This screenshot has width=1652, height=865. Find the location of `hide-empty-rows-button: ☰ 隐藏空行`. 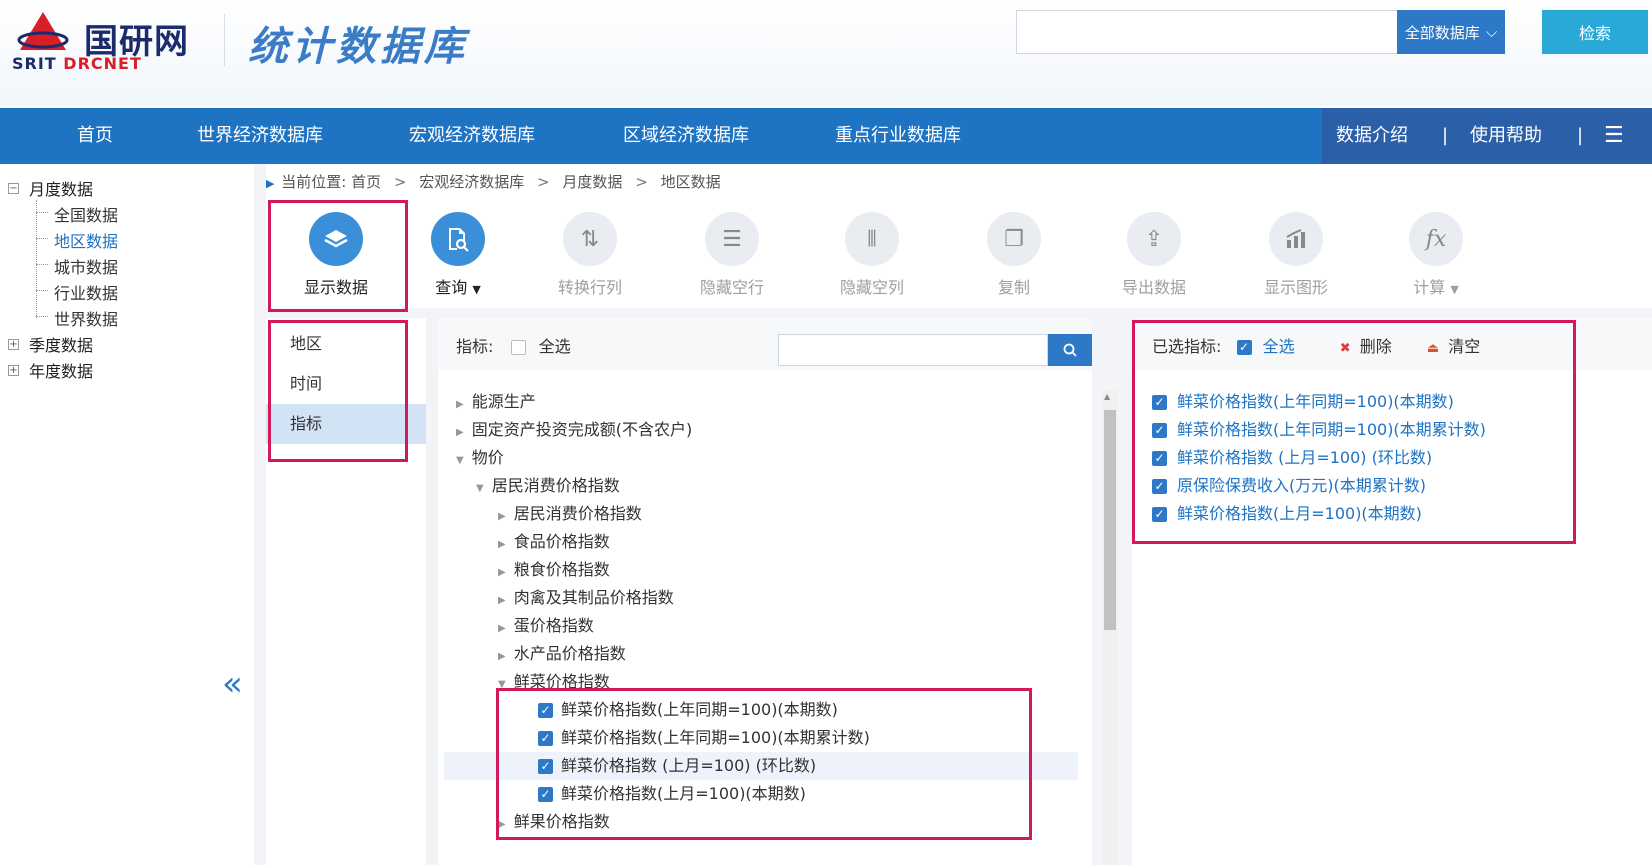

hide-empty-rows-button: ☰ 隐藏空行 is located at coordinates (732, 255).